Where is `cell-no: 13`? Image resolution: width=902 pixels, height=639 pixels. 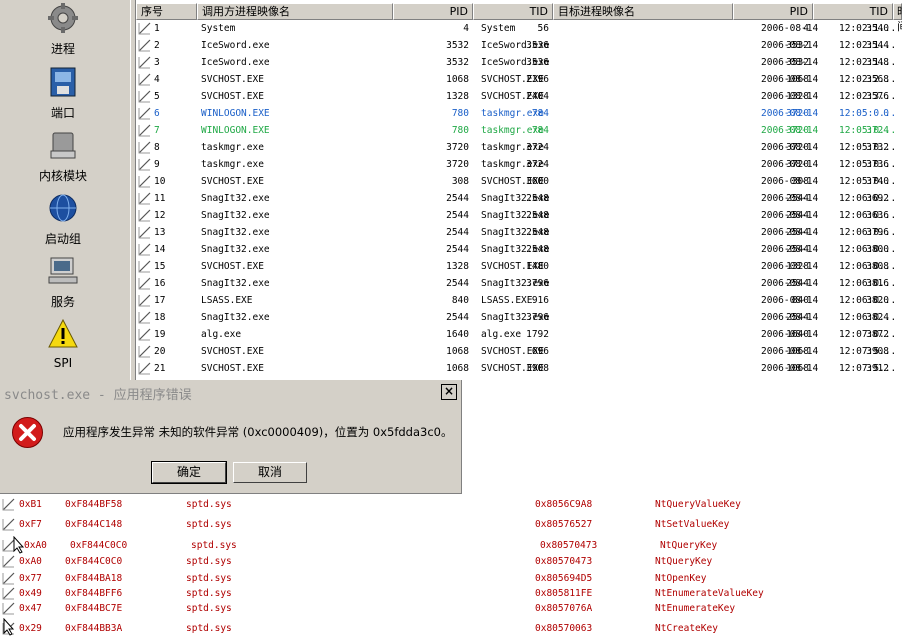
cell-no: 13 is located at coordinates (160, 232).